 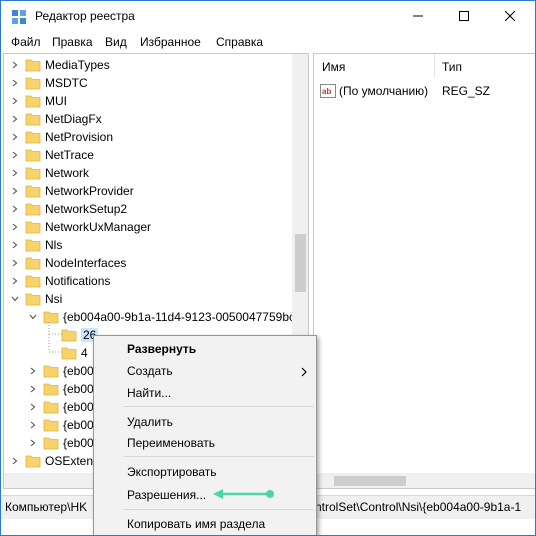 What do you see at coordinates (205, 524) in the screenshot?
I see `menu-copy-key-name: Копировать имя раздела` at bounding box center [205, 524].